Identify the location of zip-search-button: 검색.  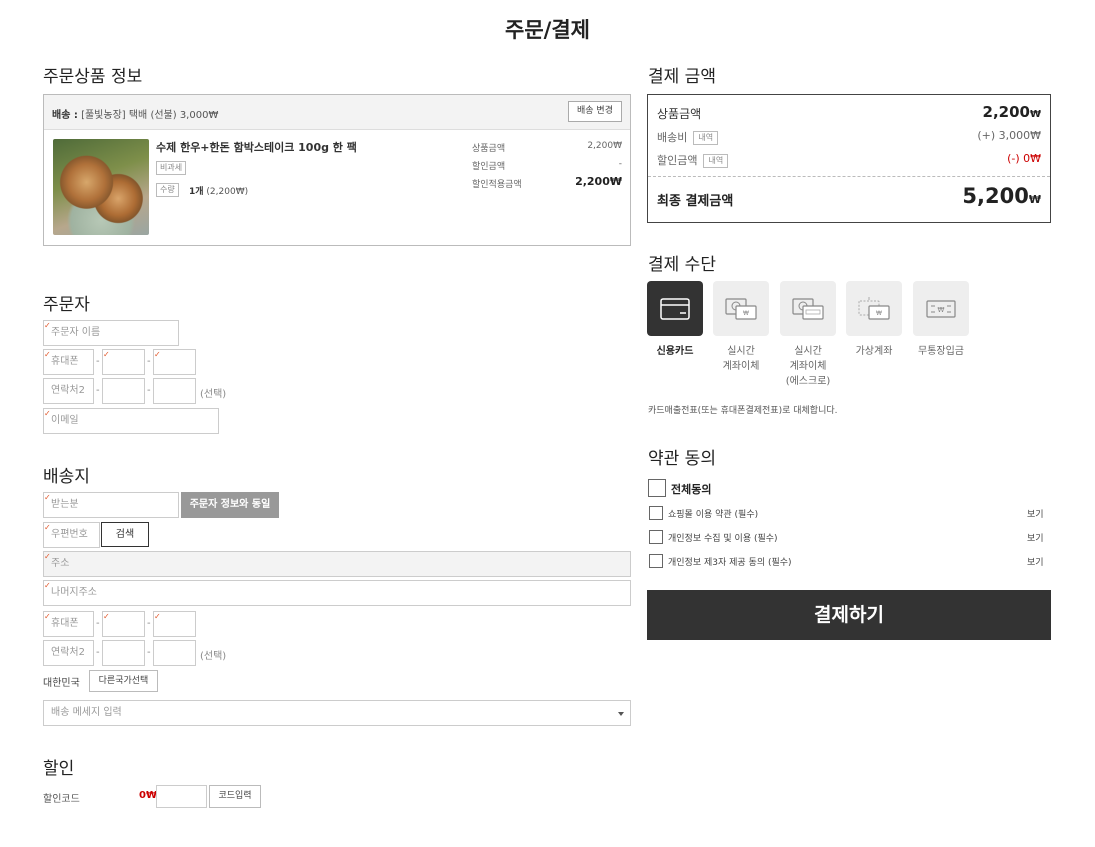
(125, 534).